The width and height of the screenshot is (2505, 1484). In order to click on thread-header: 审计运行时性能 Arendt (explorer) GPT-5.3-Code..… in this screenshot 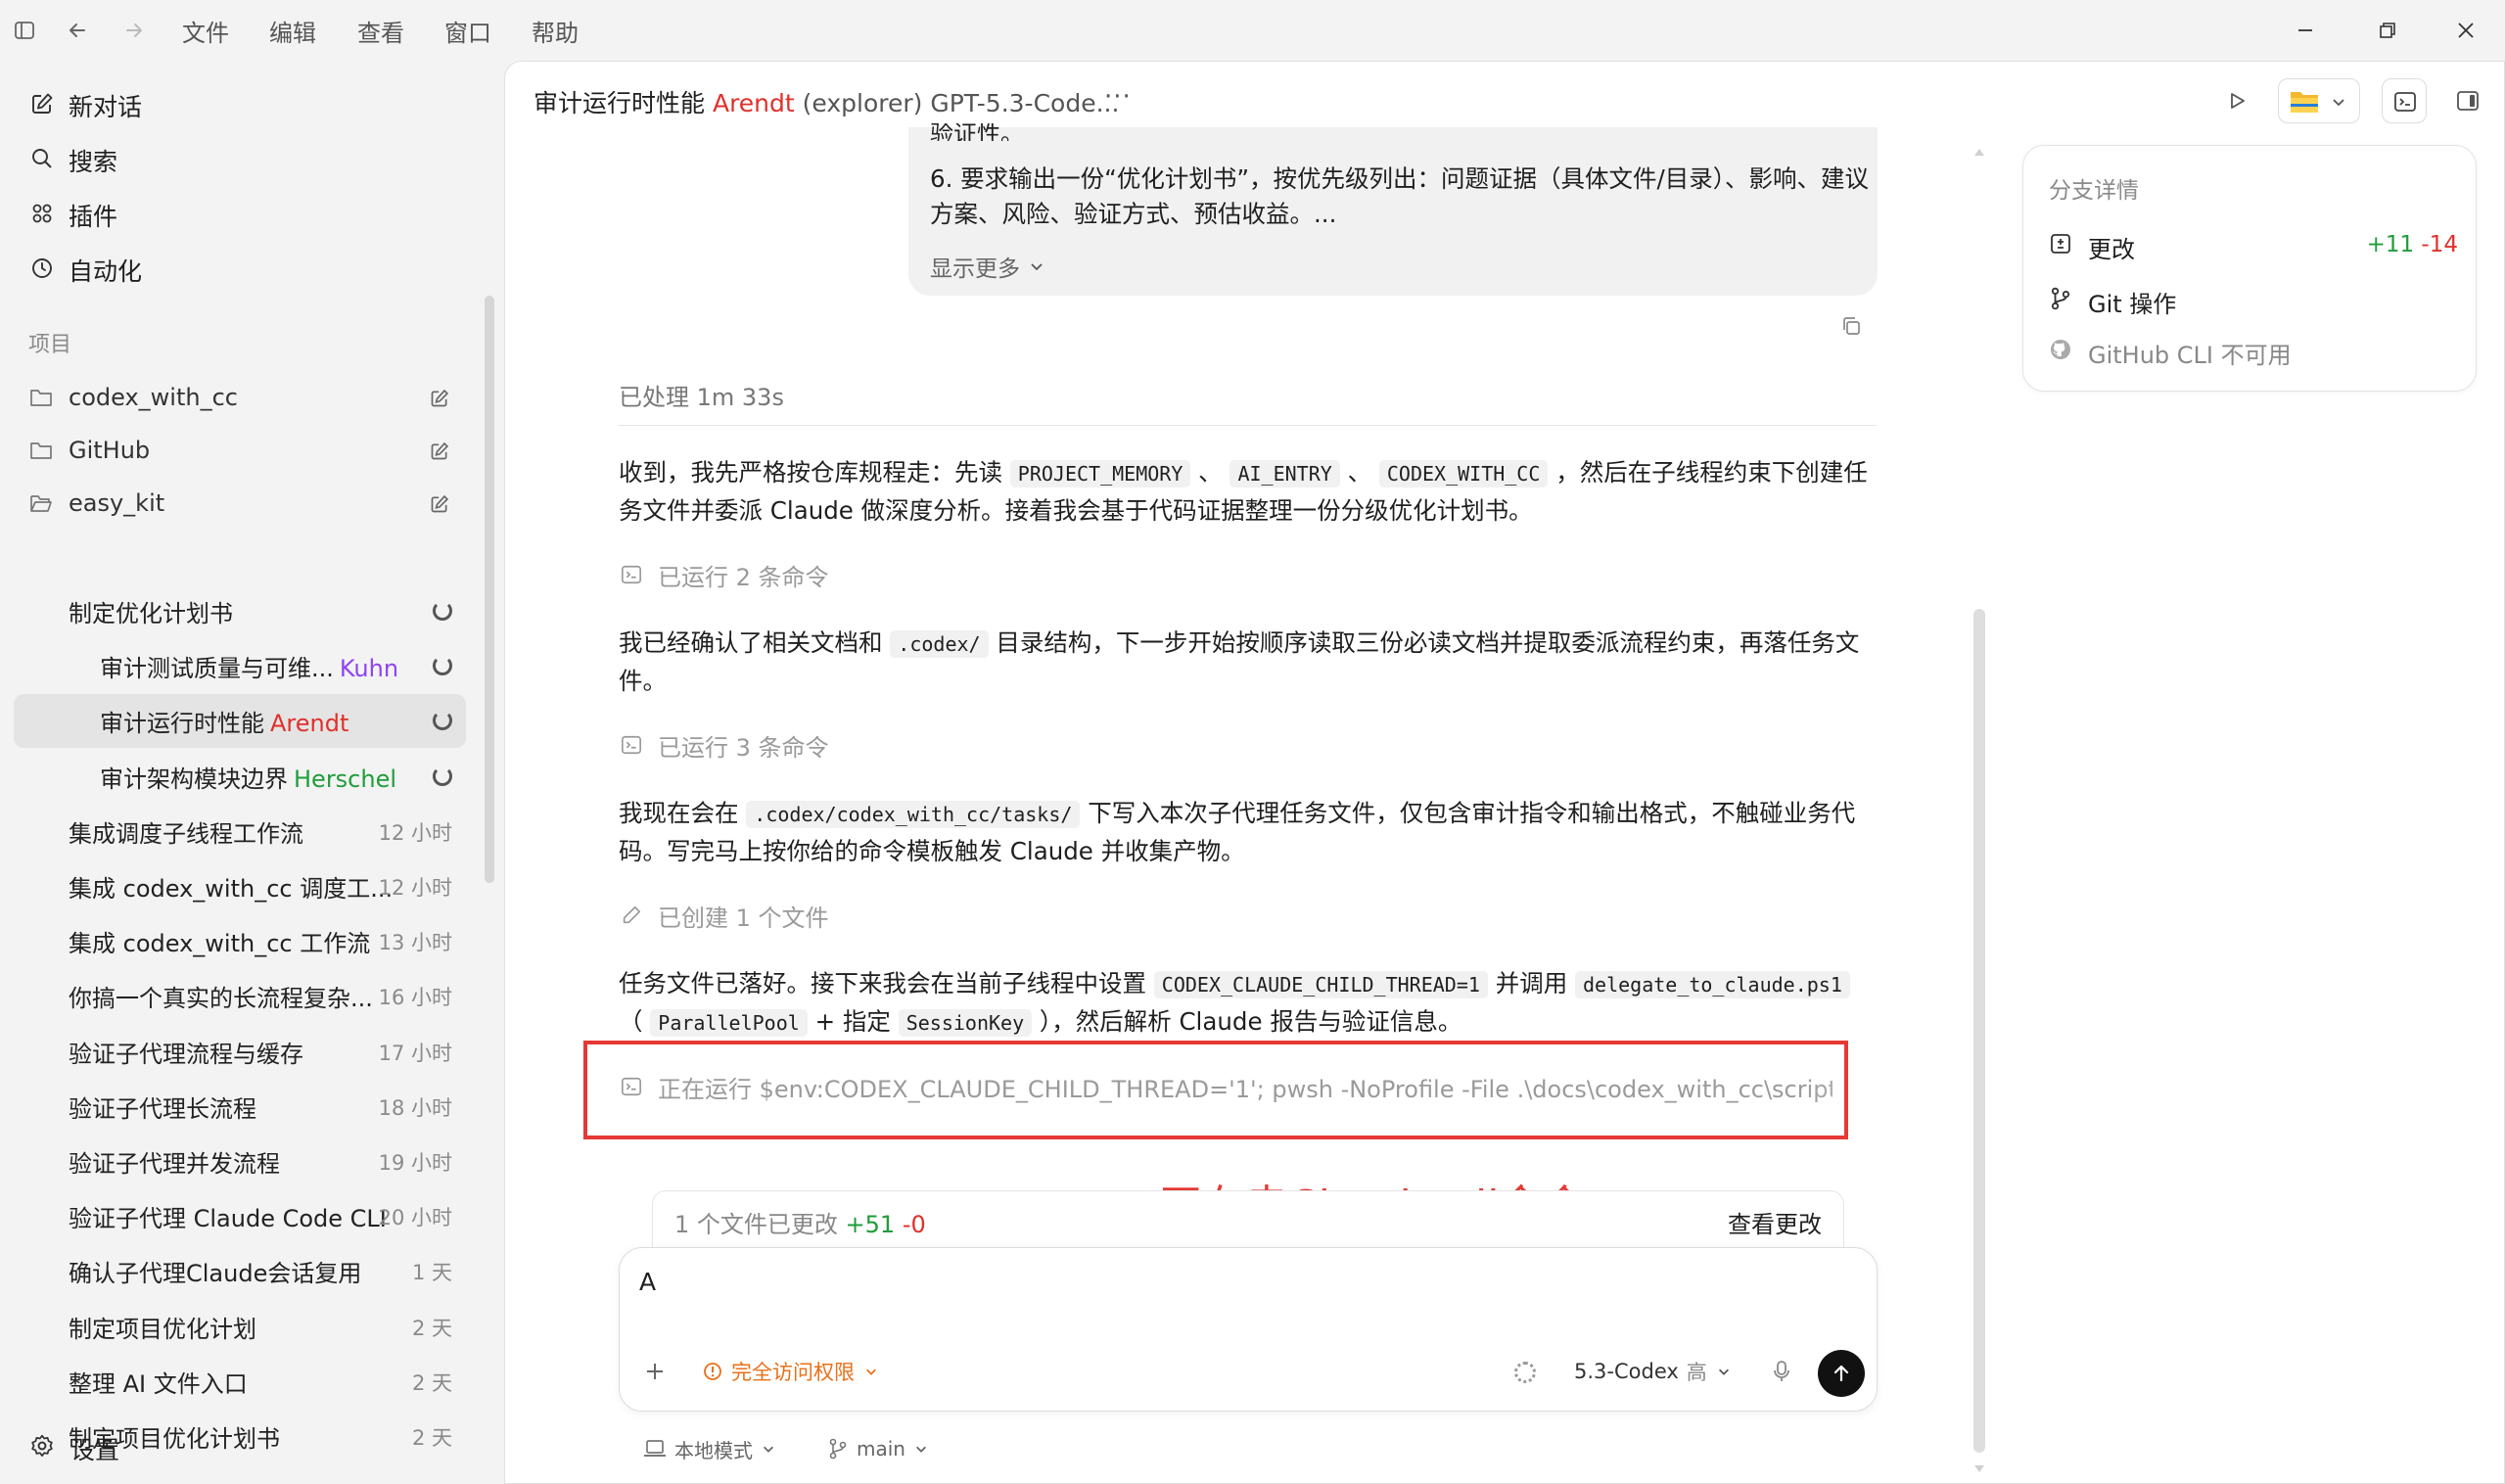, I will do `click(826, 103)`.